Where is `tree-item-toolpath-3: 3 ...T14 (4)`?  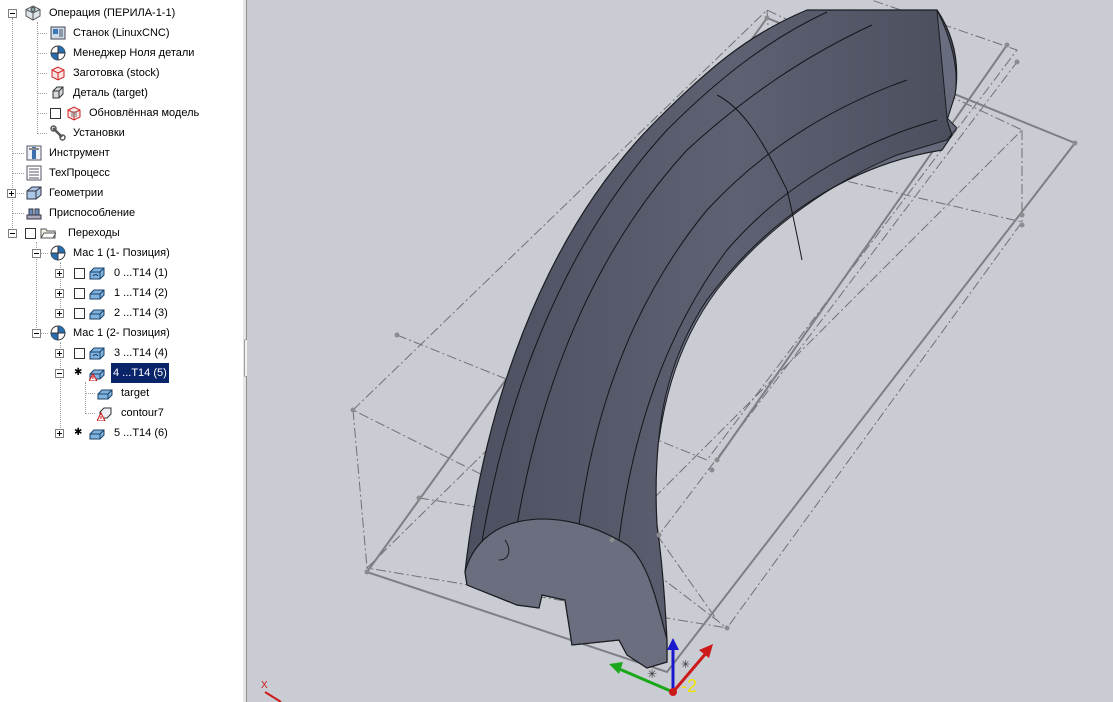
tree-item-toolpath-3: 3 ...T14 (4) is located at coordinates (121, 353).